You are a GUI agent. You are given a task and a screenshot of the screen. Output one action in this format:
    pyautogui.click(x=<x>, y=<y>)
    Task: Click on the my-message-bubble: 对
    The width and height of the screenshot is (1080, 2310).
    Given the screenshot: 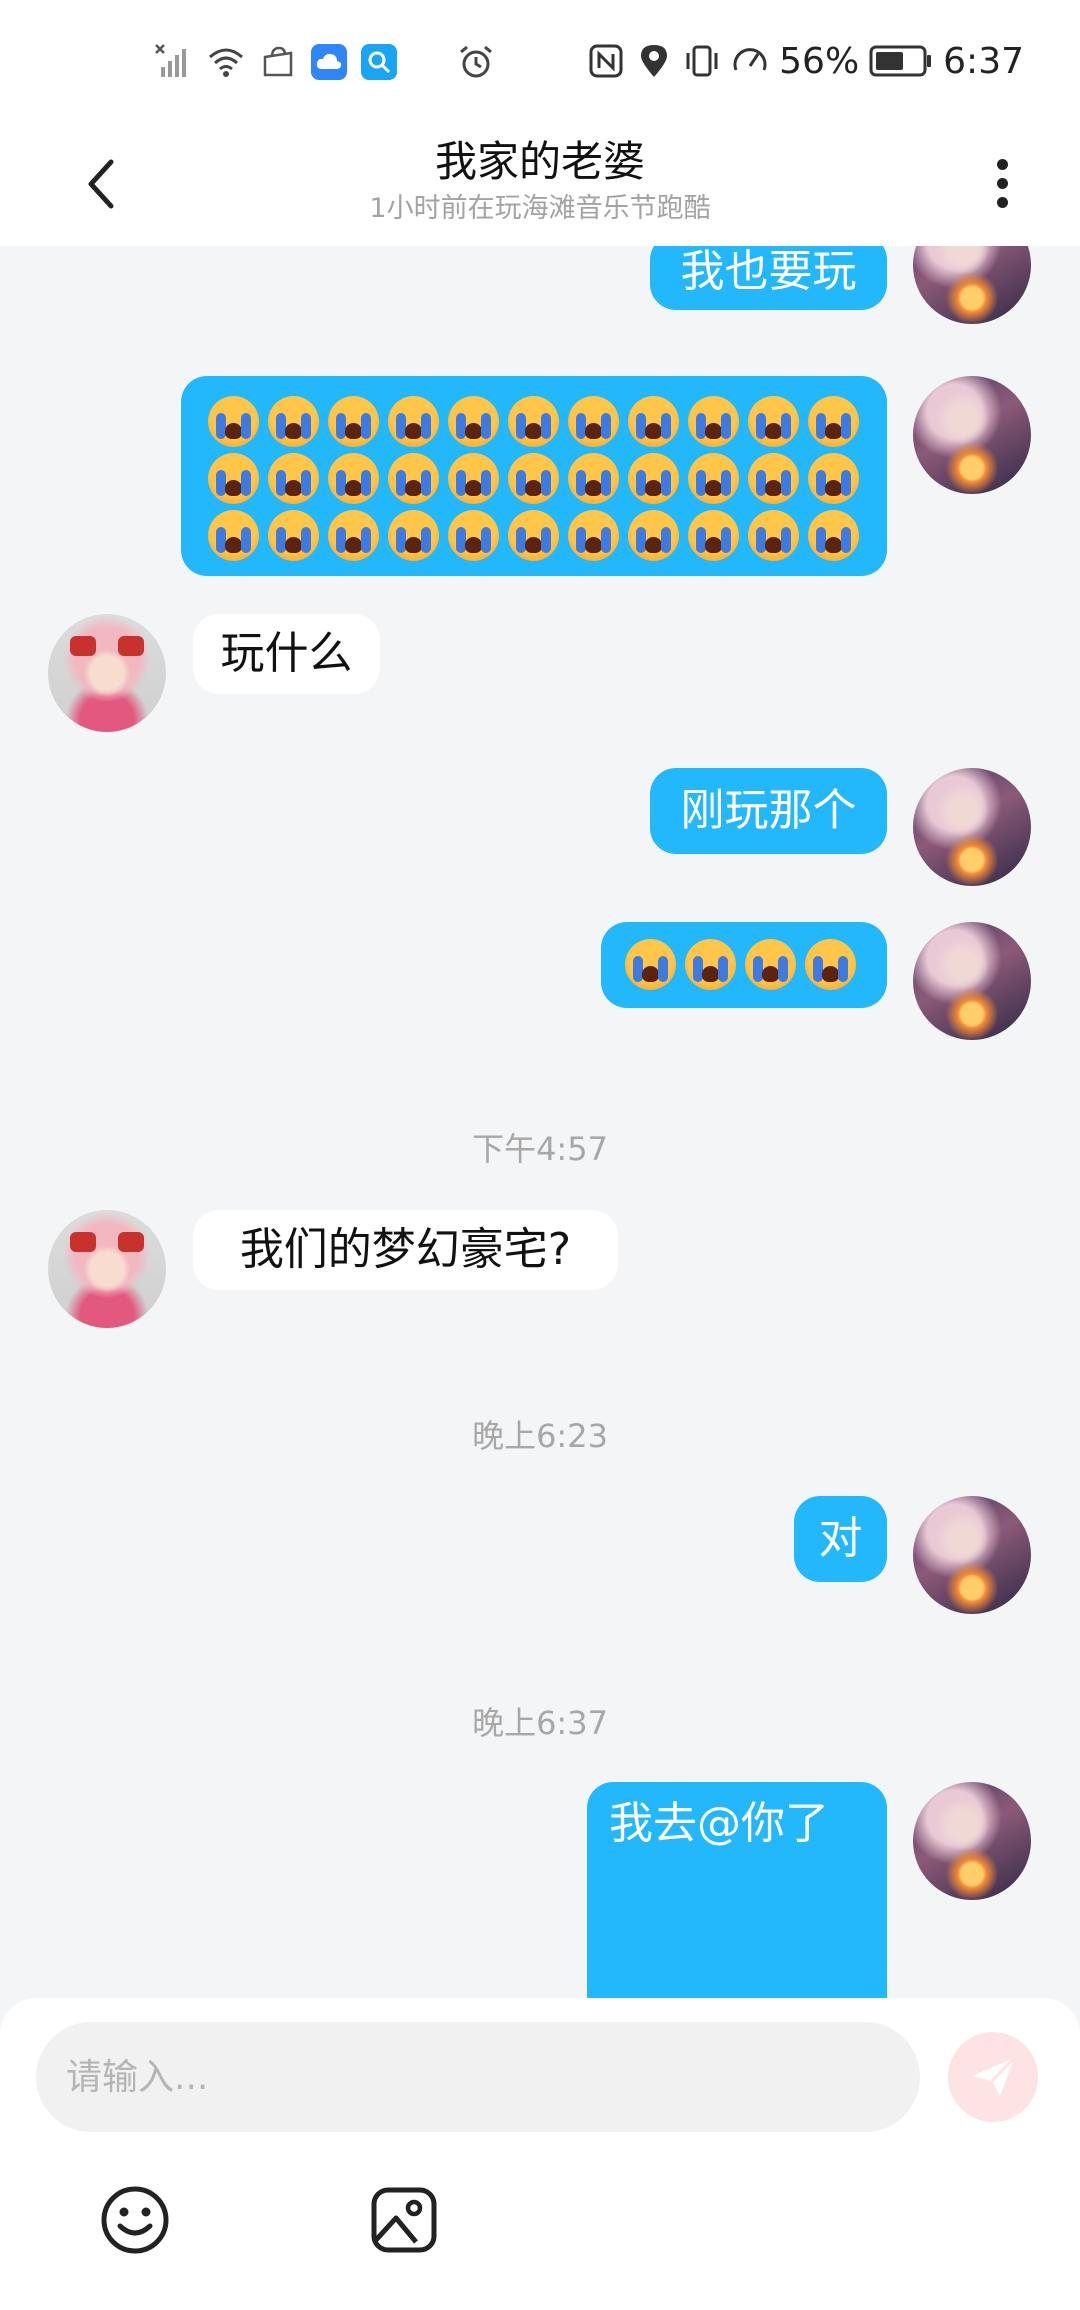 What is the action you would take?
    pyautogui.click(x=840, y=1539)
    